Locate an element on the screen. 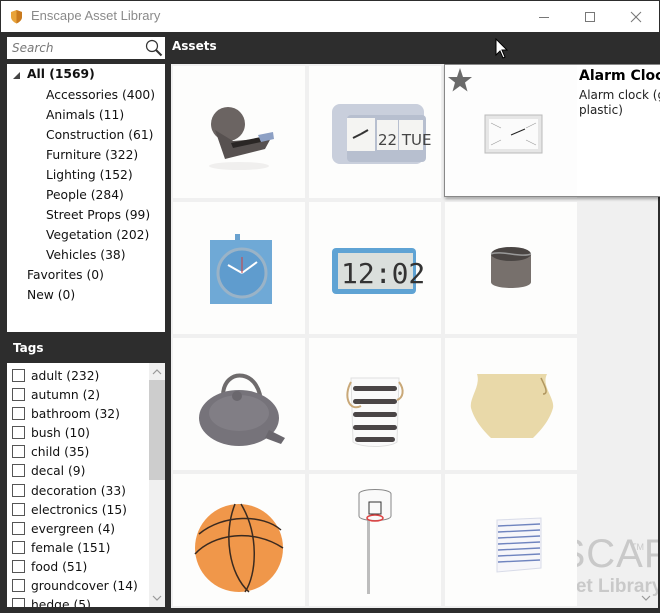 Image resolution: width=660 pixels, height=613 pixels. flip-clock-icon: 22 TUE is located at coordinates (381, 134).